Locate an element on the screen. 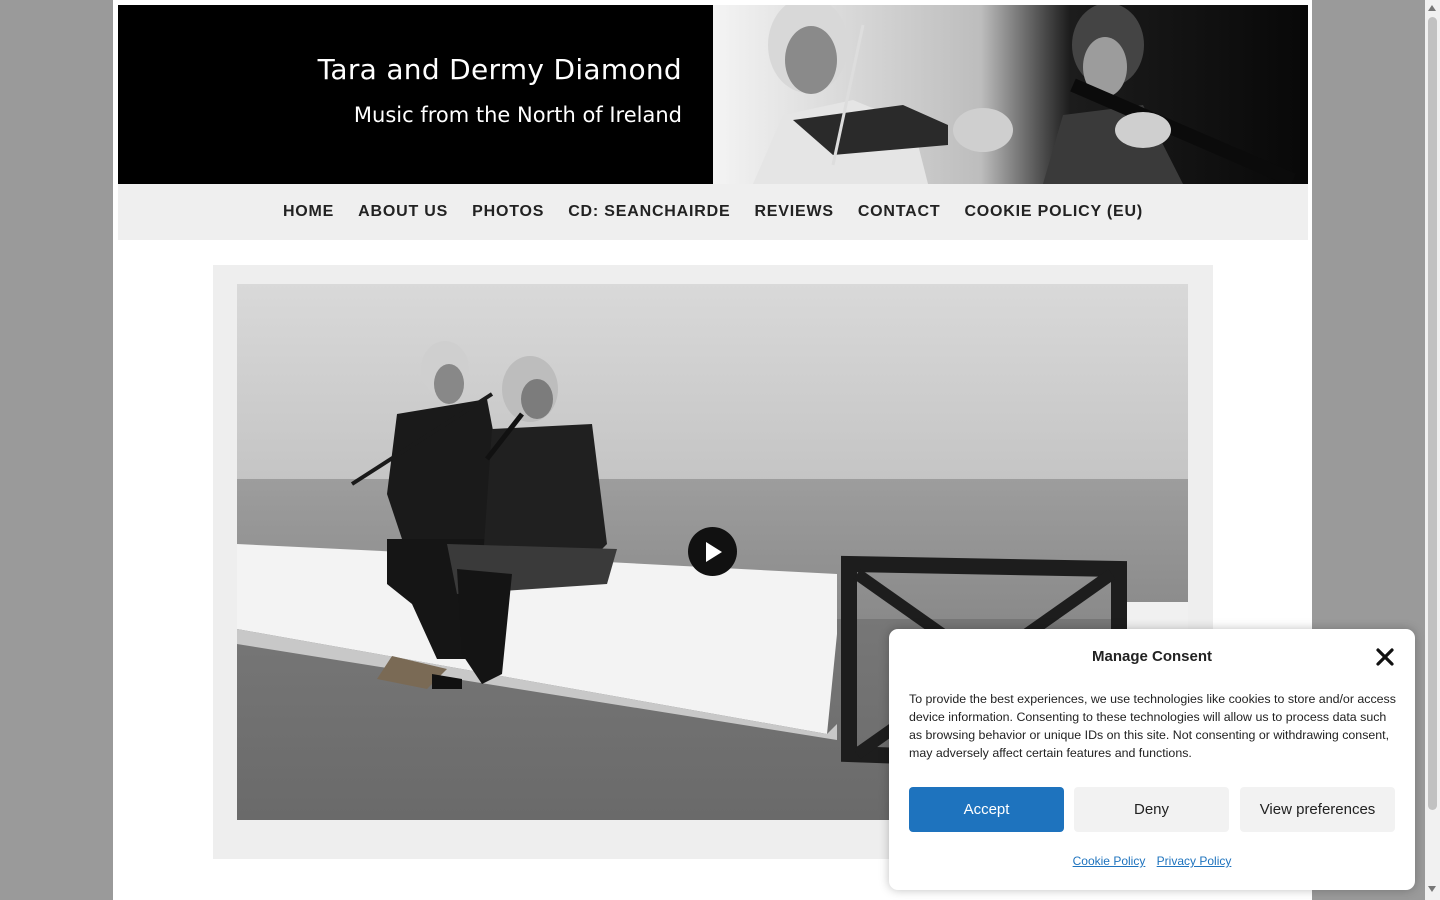  play-icon is located at coordinates (713, 551).